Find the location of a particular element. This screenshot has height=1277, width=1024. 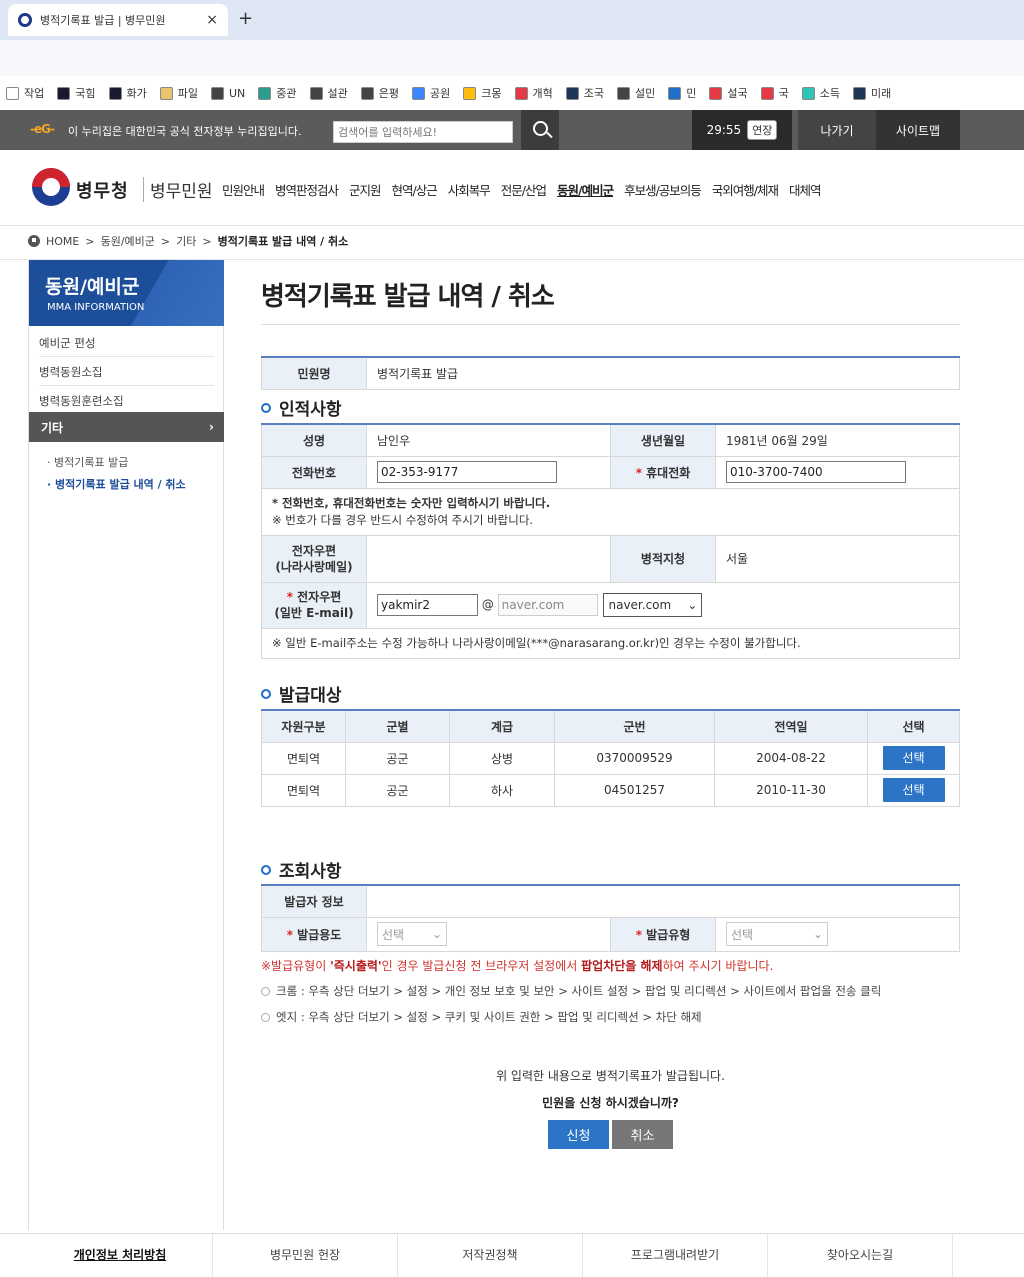

footer-charter-link: 병무민원 헌장 is located at coordinates (305, 1255).